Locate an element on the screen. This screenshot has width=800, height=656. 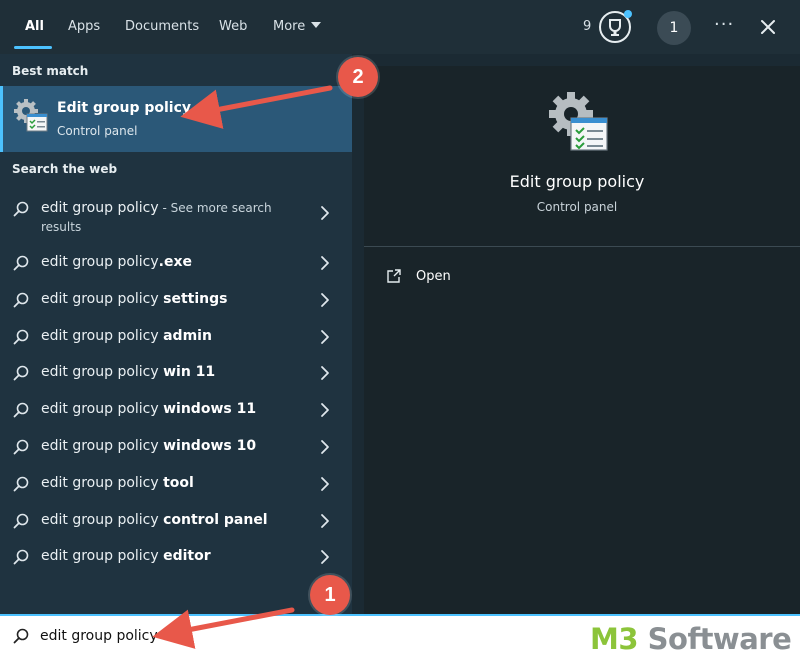
web-result-text: edit group policy win 11 is located at coordinates (128, 372).